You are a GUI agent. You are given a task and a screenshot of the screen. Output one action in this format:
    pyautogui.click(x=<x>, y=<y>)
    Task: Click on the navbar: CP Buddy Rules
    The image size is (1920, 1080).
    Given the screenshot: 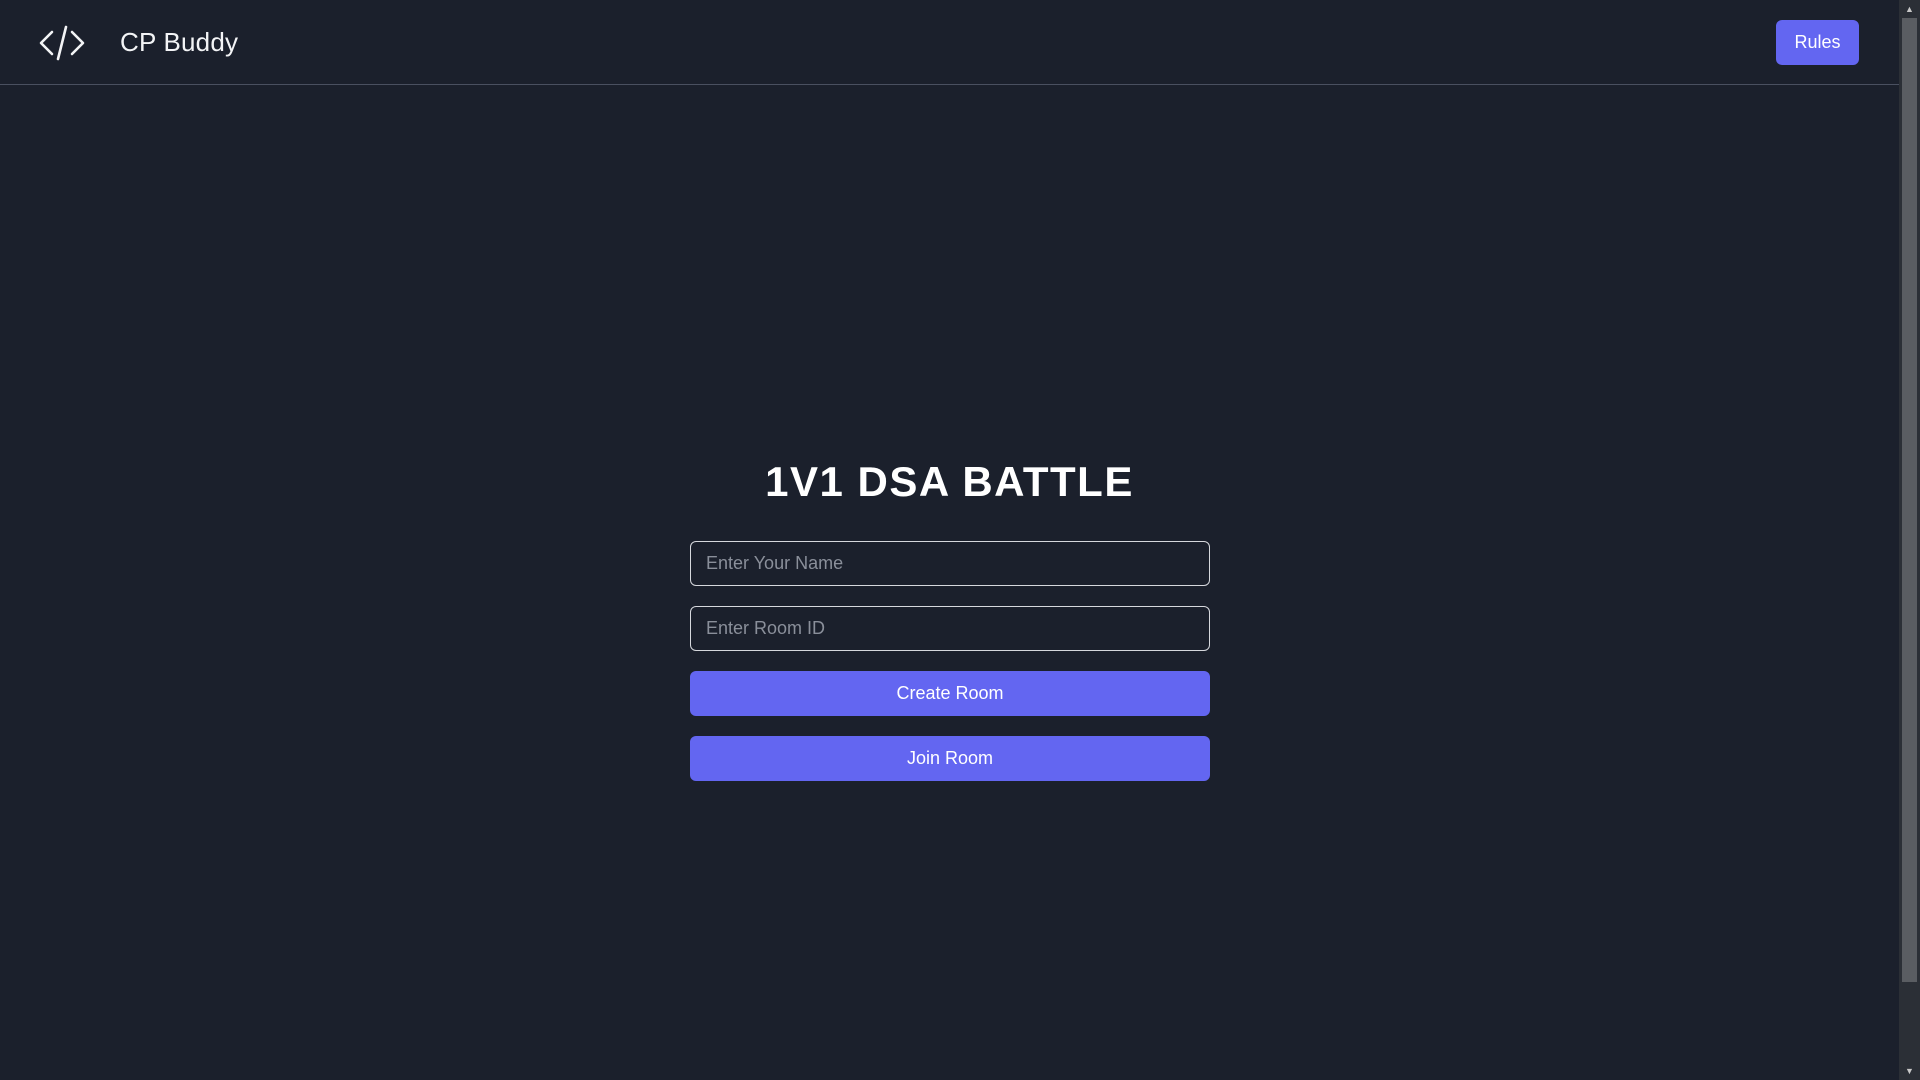 What is the action you would take?
    pyautogui.click(x=949, y=42)
    